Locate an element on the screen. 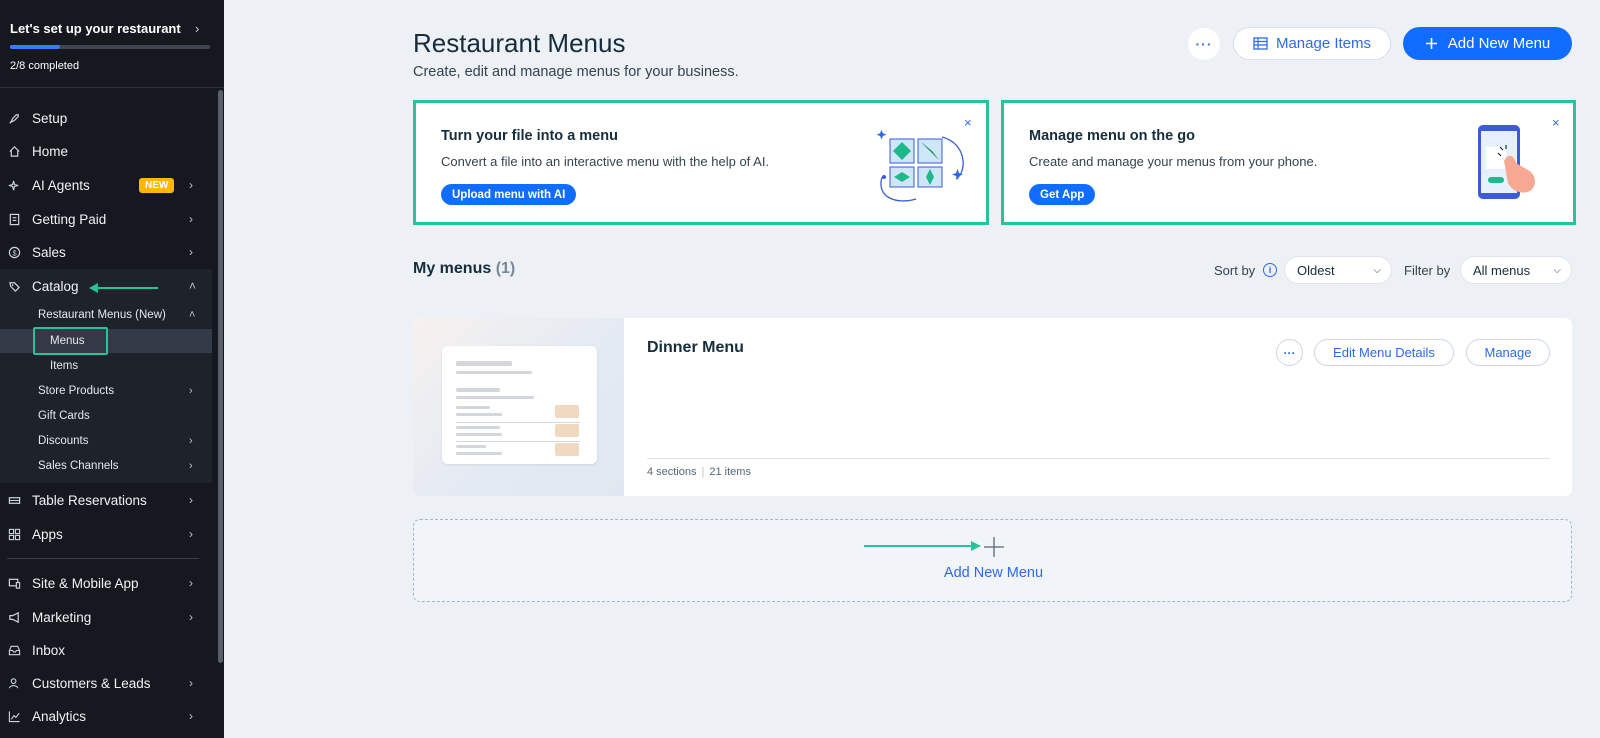 This screenshot has height=738, width=1600. sidebar-item-label: Apps is located at coordinates (47, 534).